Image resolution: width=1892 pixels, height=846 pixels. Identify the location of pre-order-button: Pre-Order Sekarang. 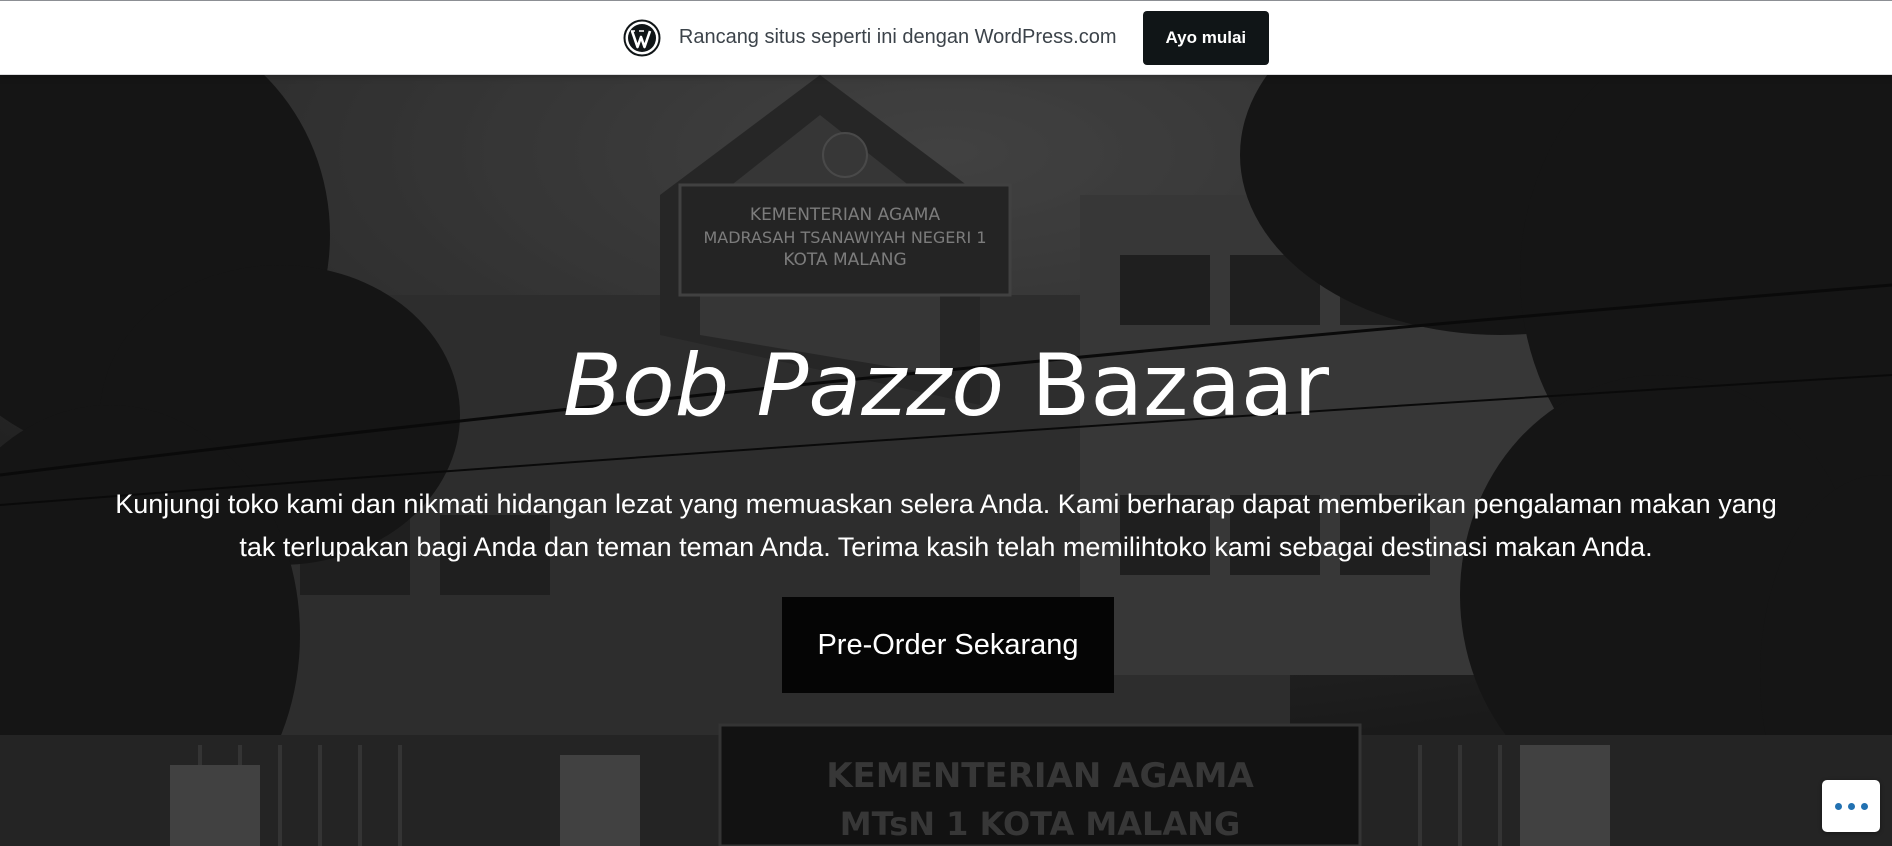
(948, 645).